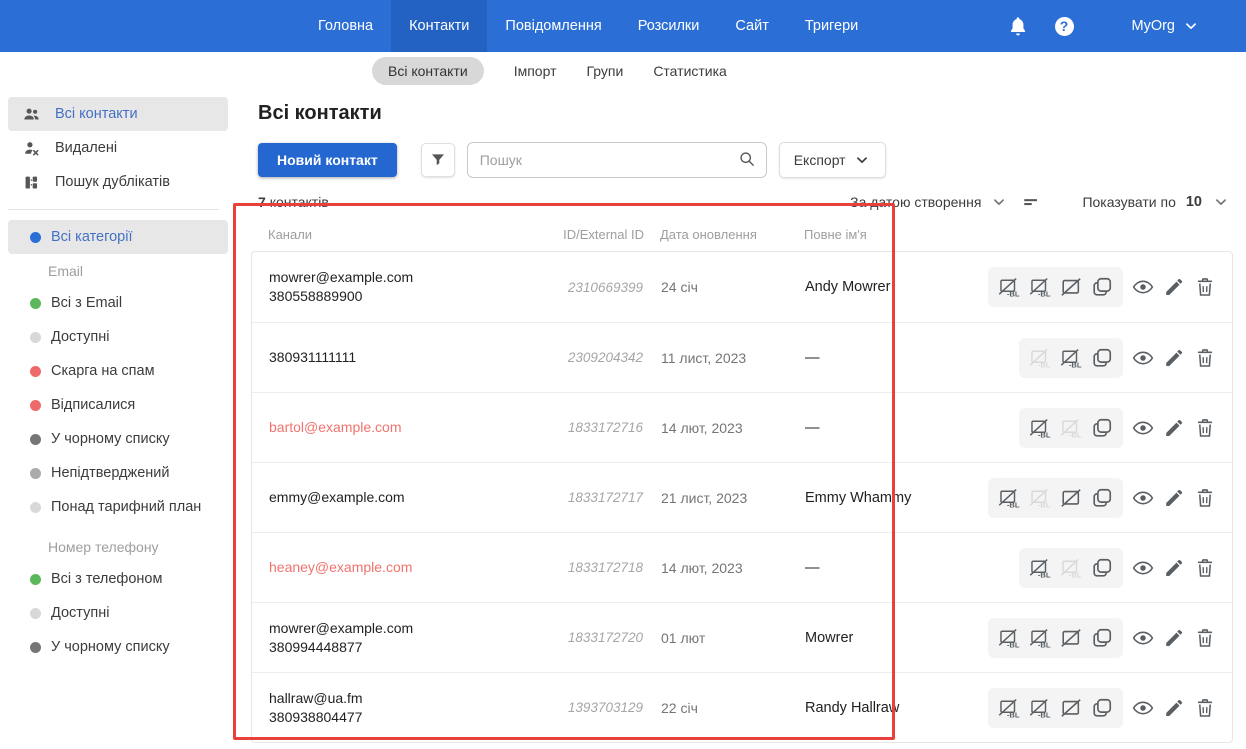  What do you see at coordinates (1031, 202) in the screenshot?
I see `sort-order-button` at bounding box center [1031, 202].